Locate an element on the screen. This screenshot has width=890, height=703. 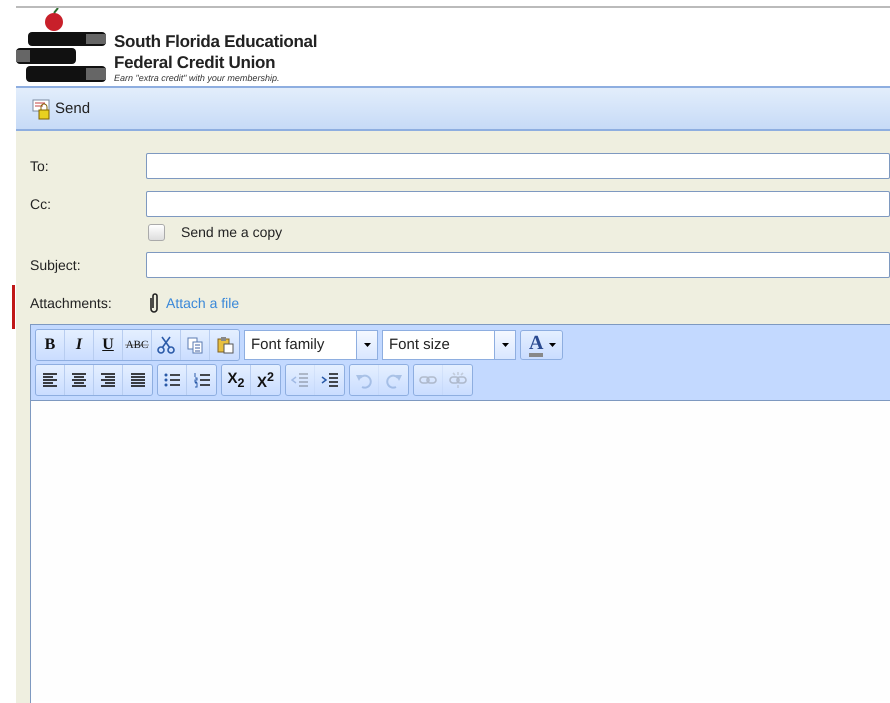
field-label: Attachments: is located at coordinates (71, 303).